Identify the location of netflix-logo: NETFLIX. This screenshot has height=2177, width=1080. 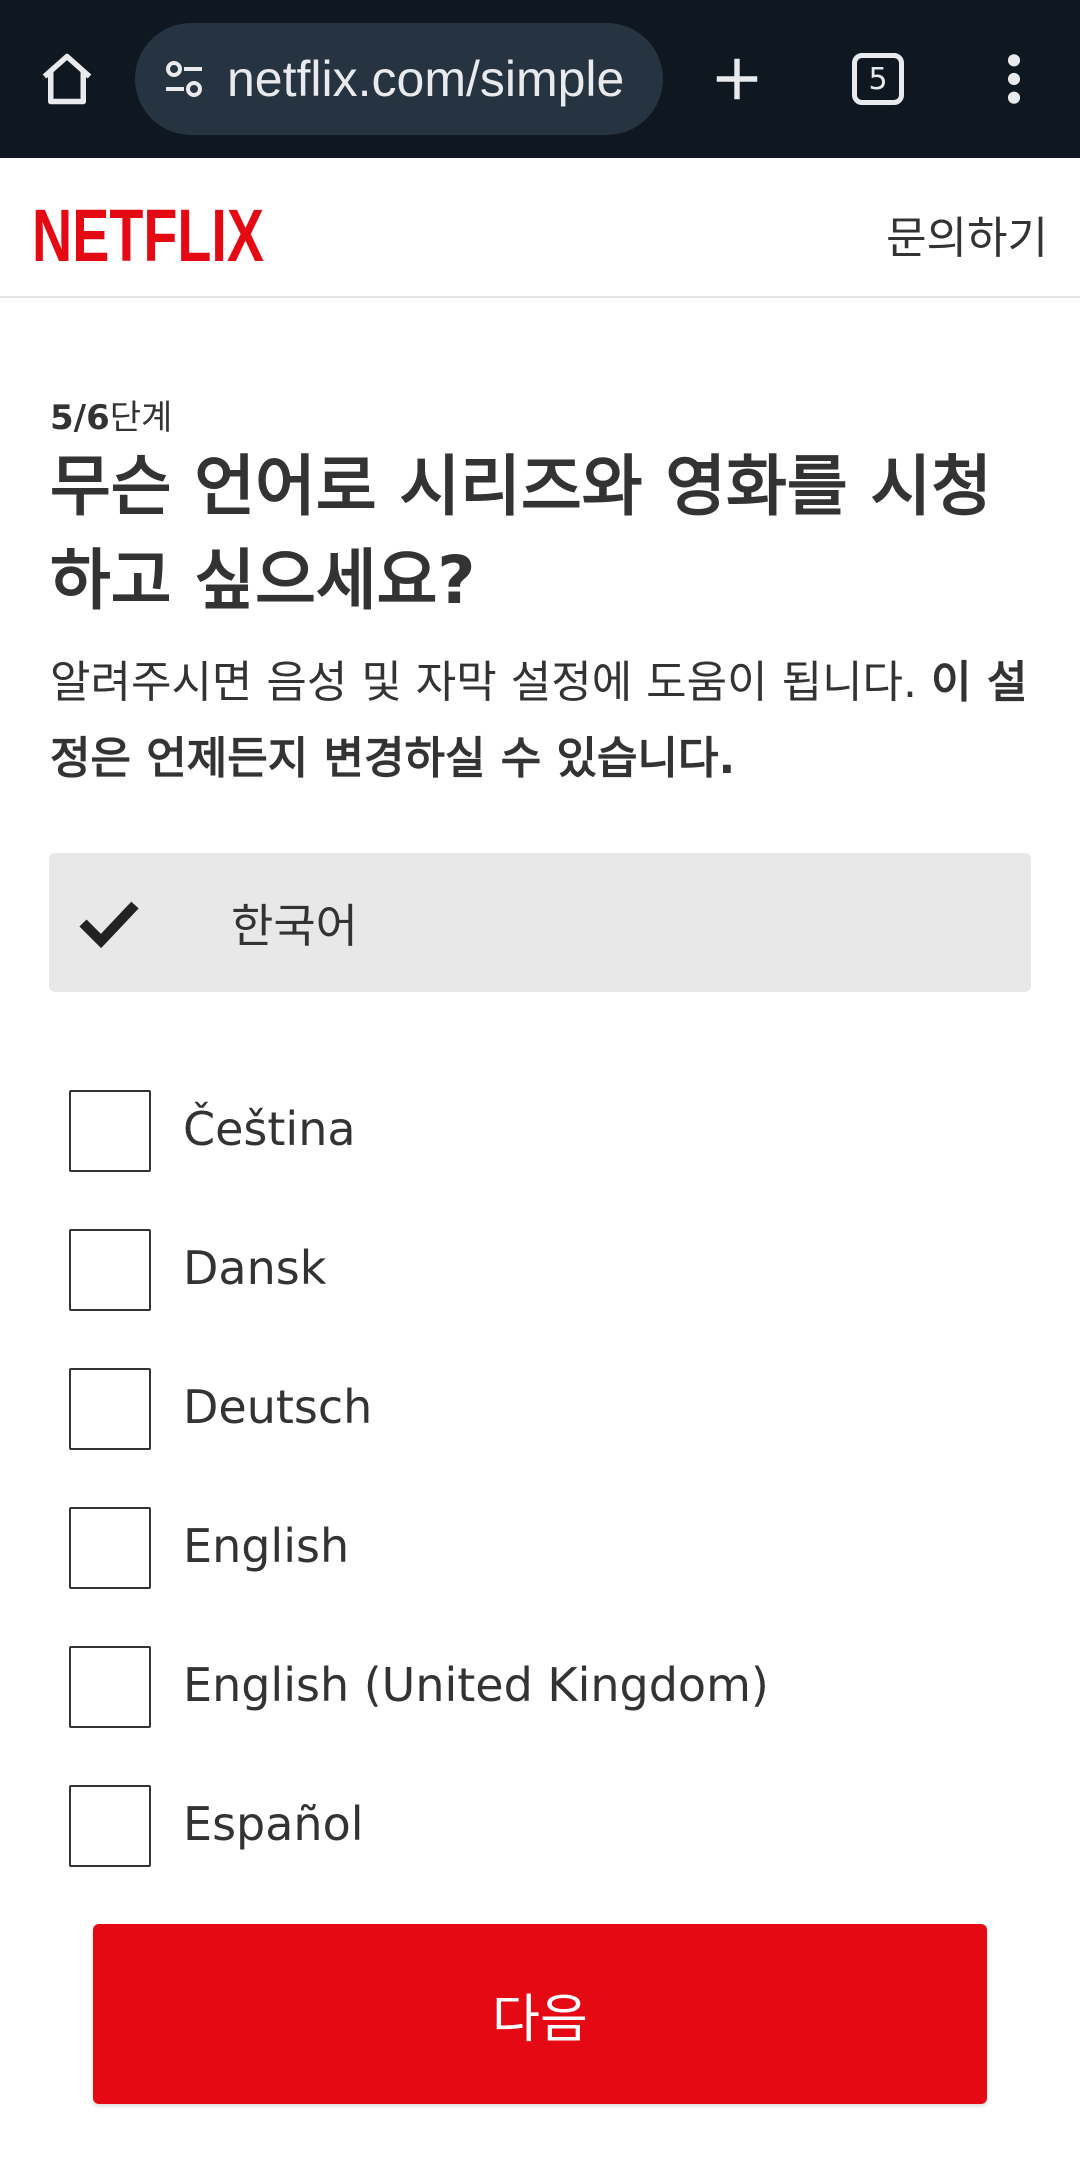
(148, 234).